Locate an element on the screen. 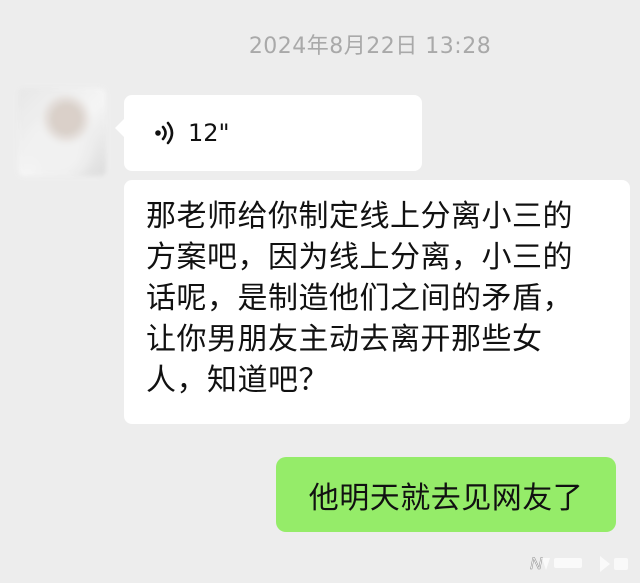  message-line: 方案吧，因为线上分离，小三的 is located at coordinates (359, 257).